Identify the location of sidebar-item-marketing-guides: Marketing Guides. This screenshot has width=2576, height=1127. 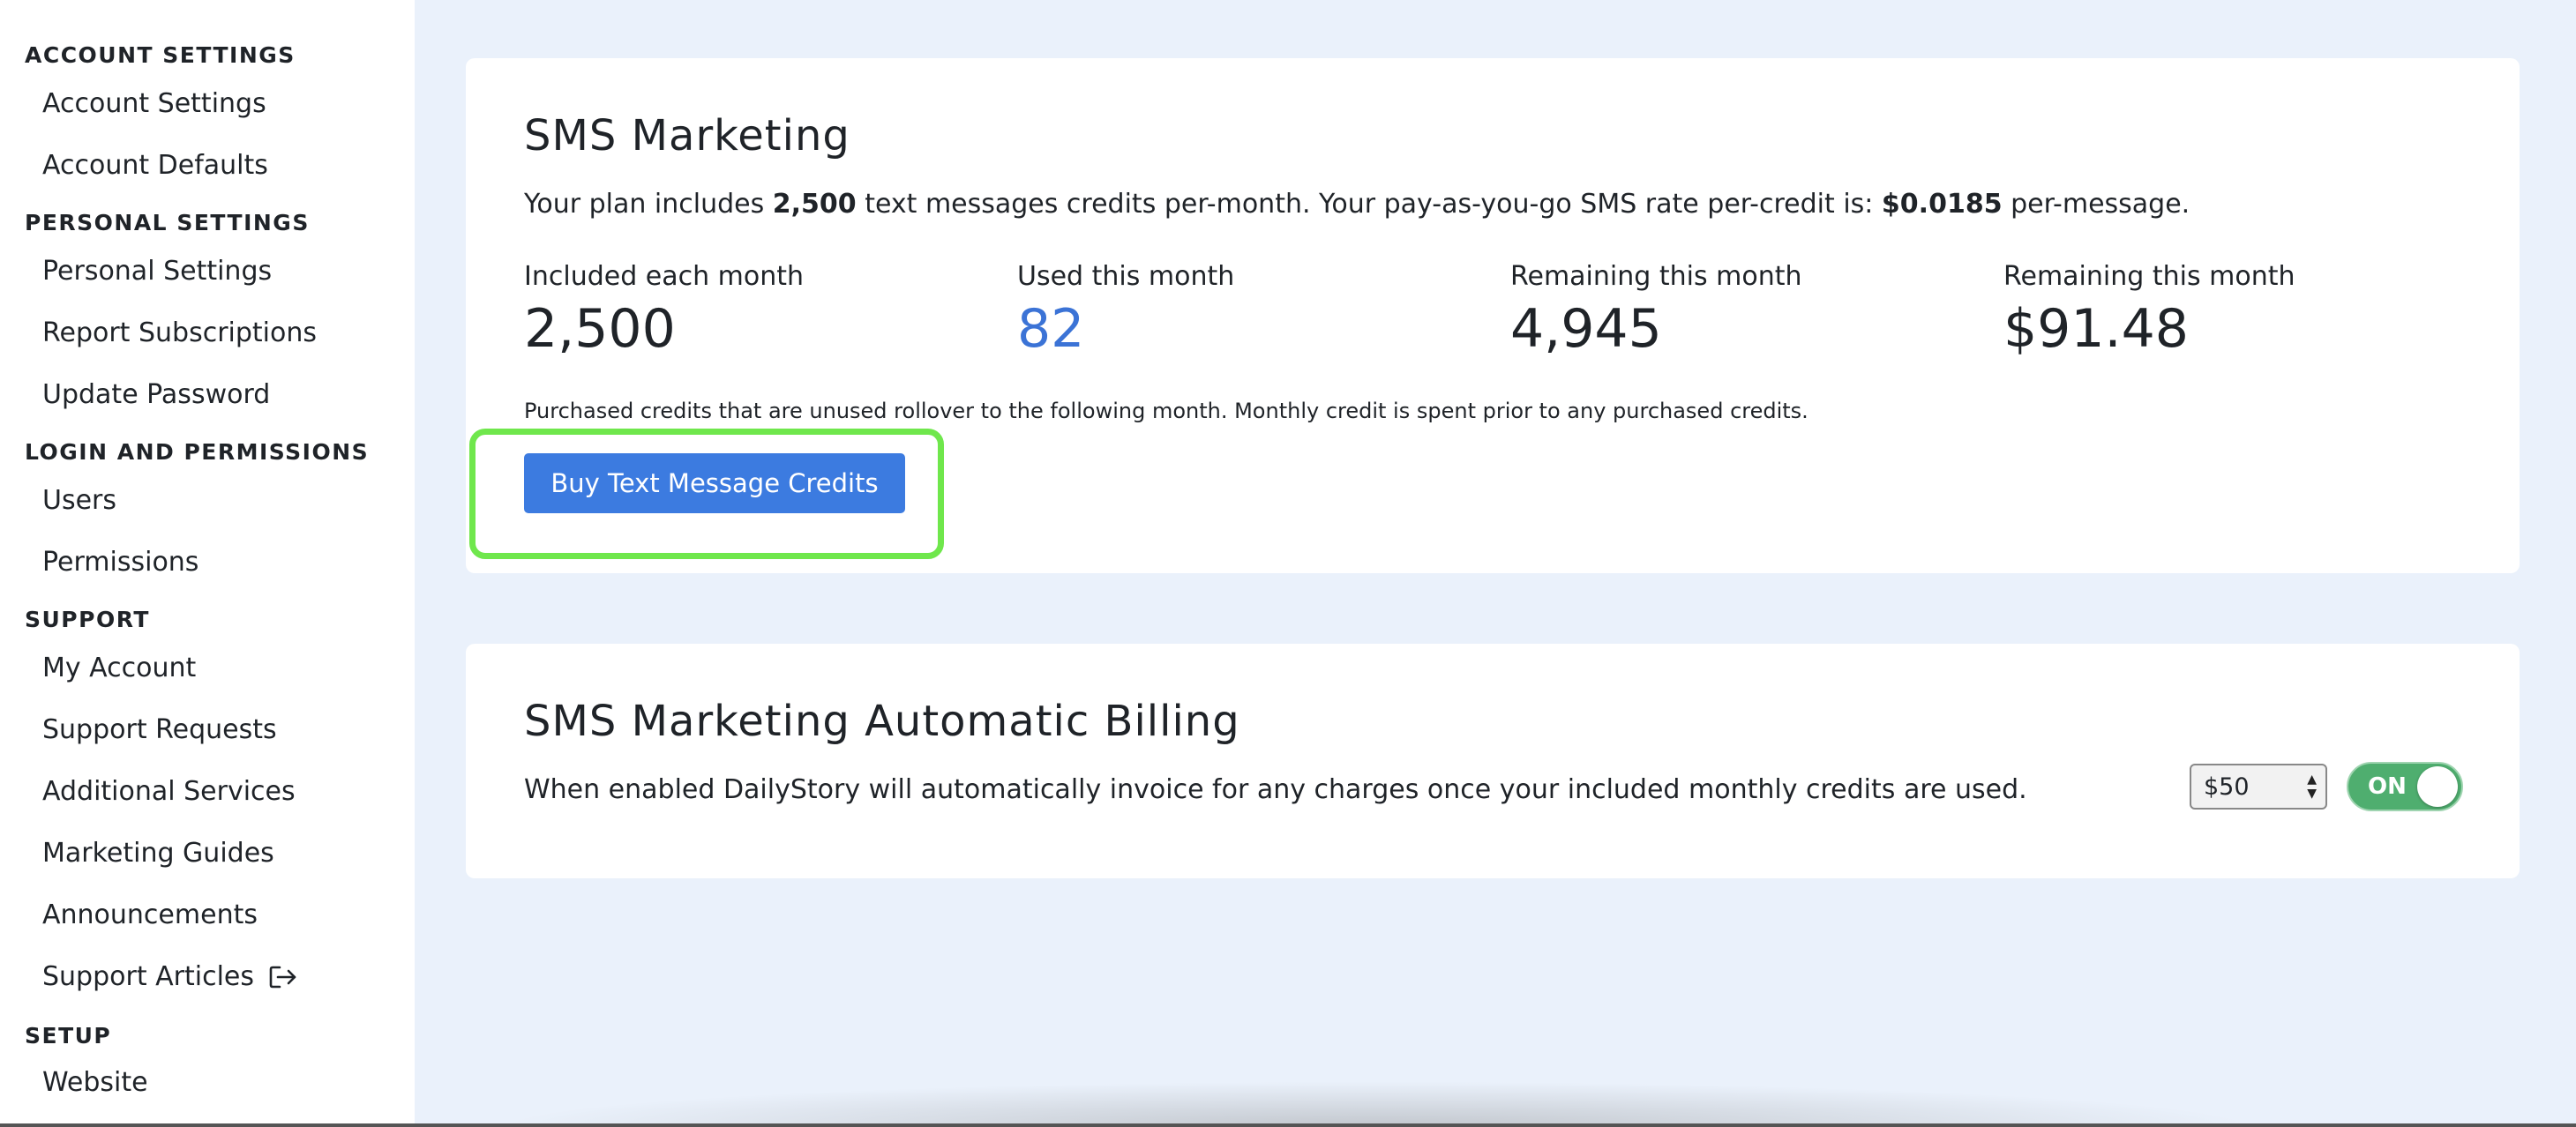
(158, 854).